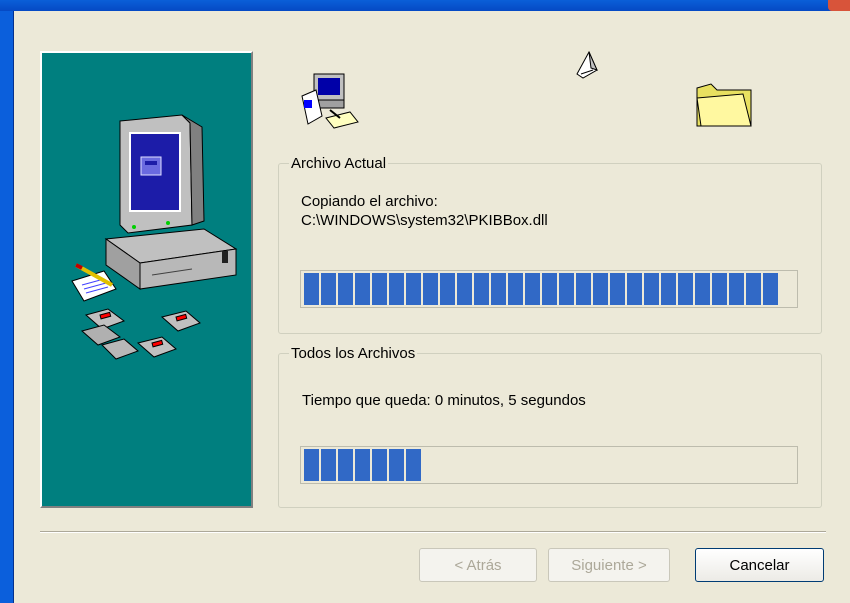  What do you see at coordinates (369, 201) in the screenshot?
I see `copying-file-label: Copiando el archivo:` at bounding box center [369, 201].